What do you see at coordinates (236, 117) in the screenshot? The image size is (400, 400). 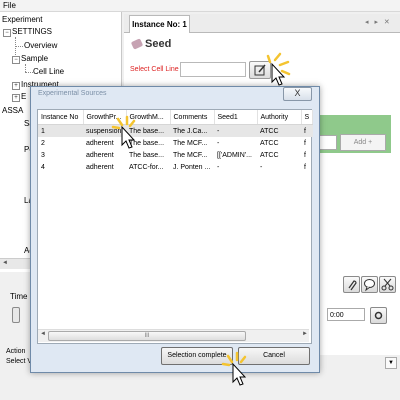 I see `column-header: Seed1` at bounding box center [236, 117].